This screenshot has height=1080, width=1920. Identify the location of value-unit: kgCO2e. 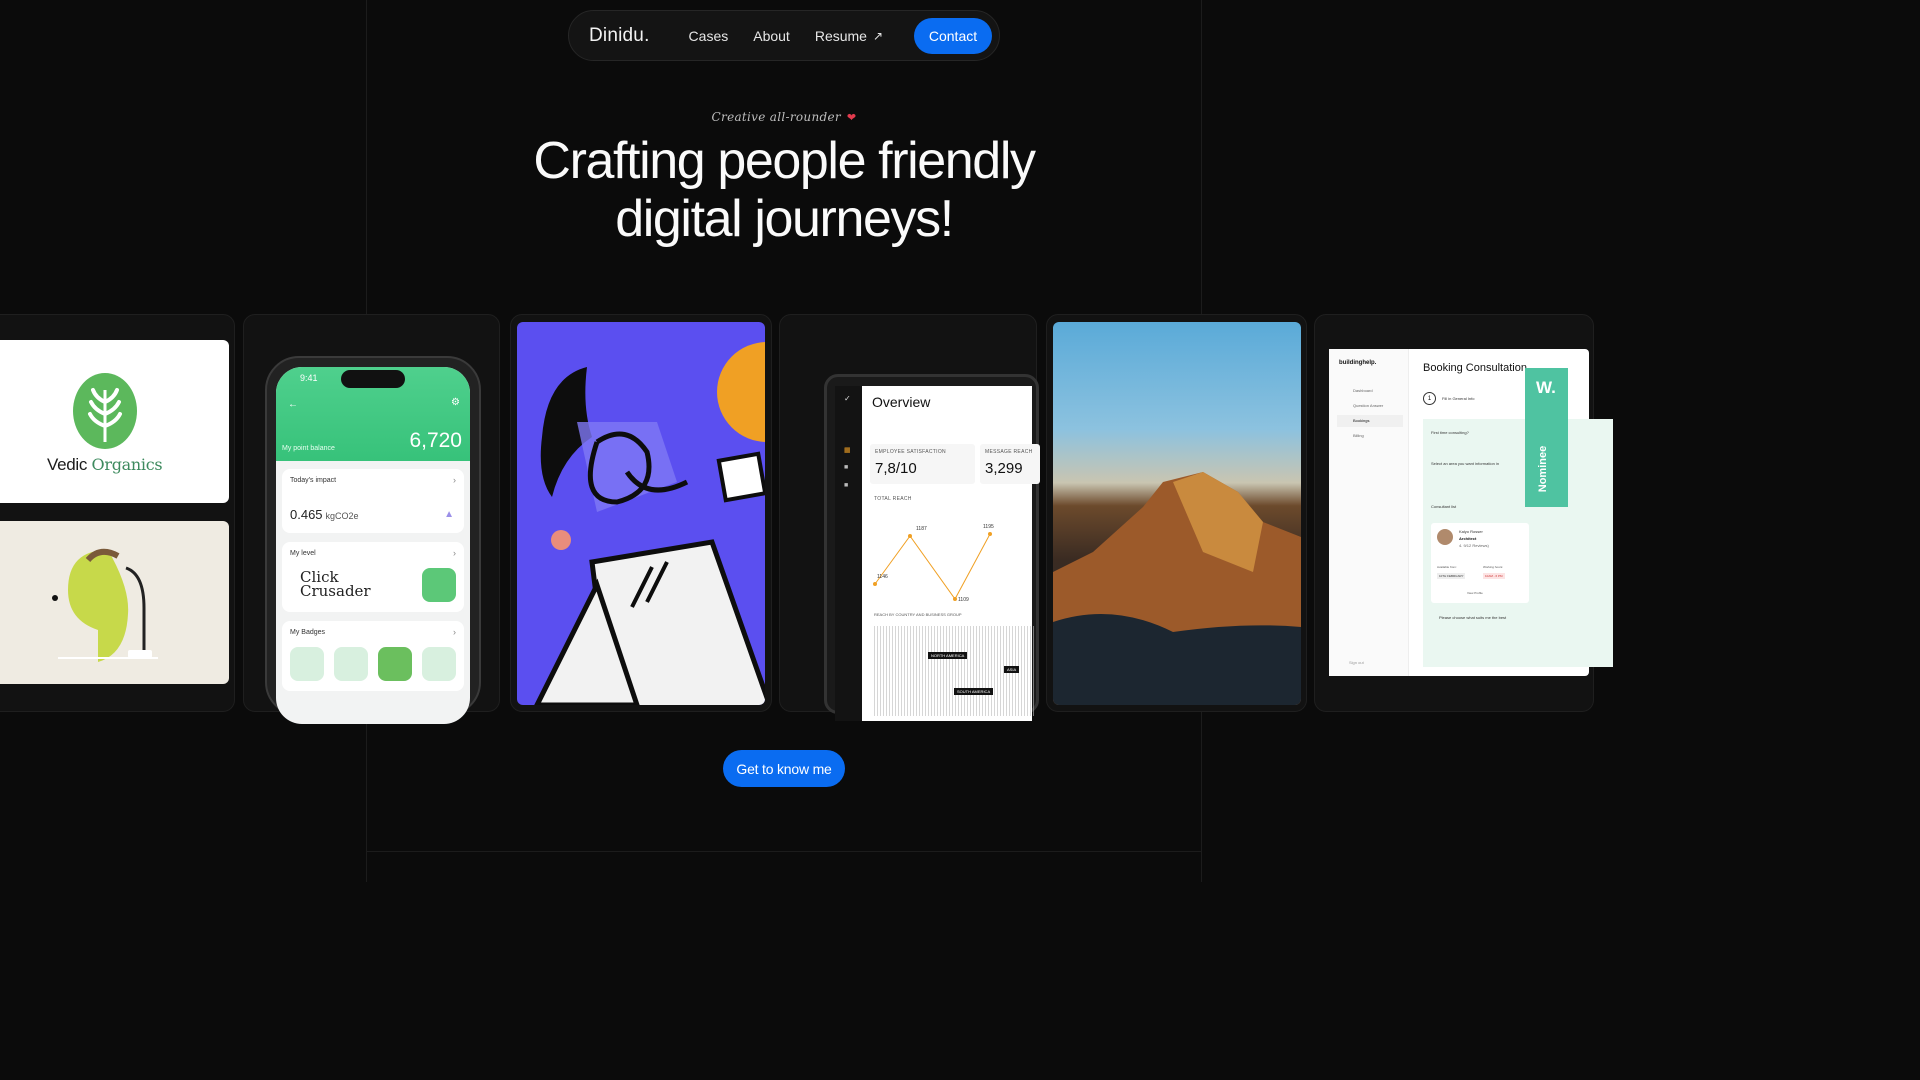
(342, 516).